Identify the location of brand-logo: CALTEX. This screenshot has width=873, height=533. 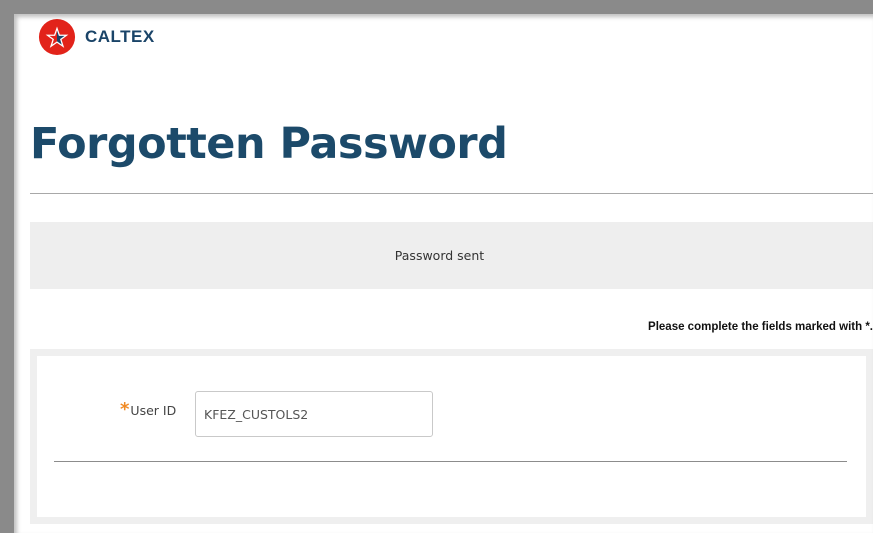
(96, 37).